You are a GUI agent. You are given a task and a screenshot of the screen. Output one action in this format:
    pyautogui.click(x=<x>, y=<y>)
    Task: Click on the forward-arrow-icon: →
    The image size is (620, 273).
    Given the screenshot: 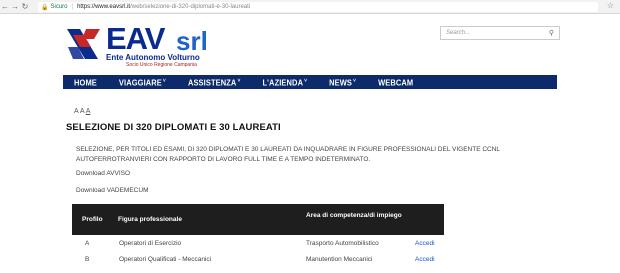 What is the action you would take?
    pyautogui.click(x=15, y=7)
    